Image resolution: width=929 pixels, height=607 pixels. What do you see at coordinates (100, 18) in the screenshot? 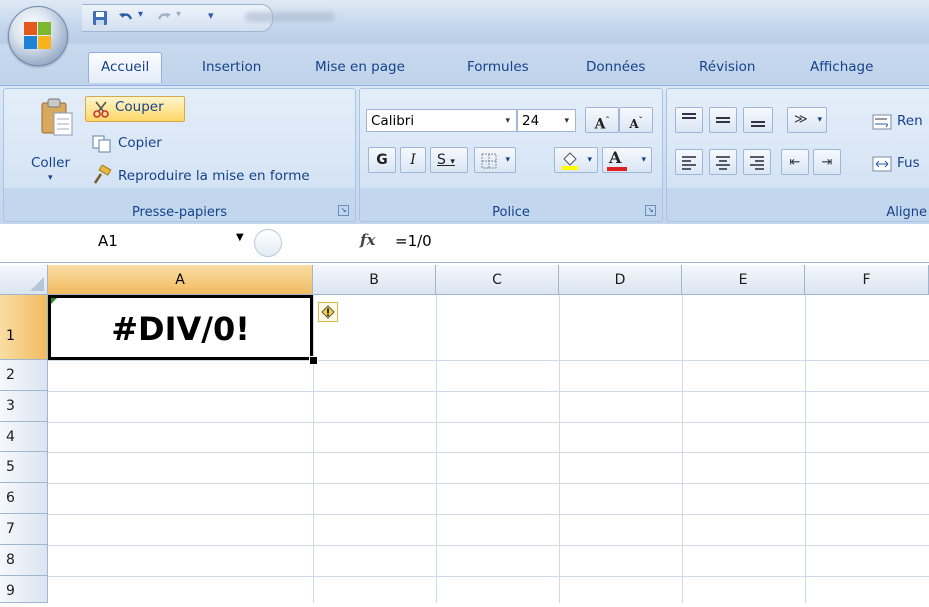
I see `save-icon` at bounding box center [100, 18].